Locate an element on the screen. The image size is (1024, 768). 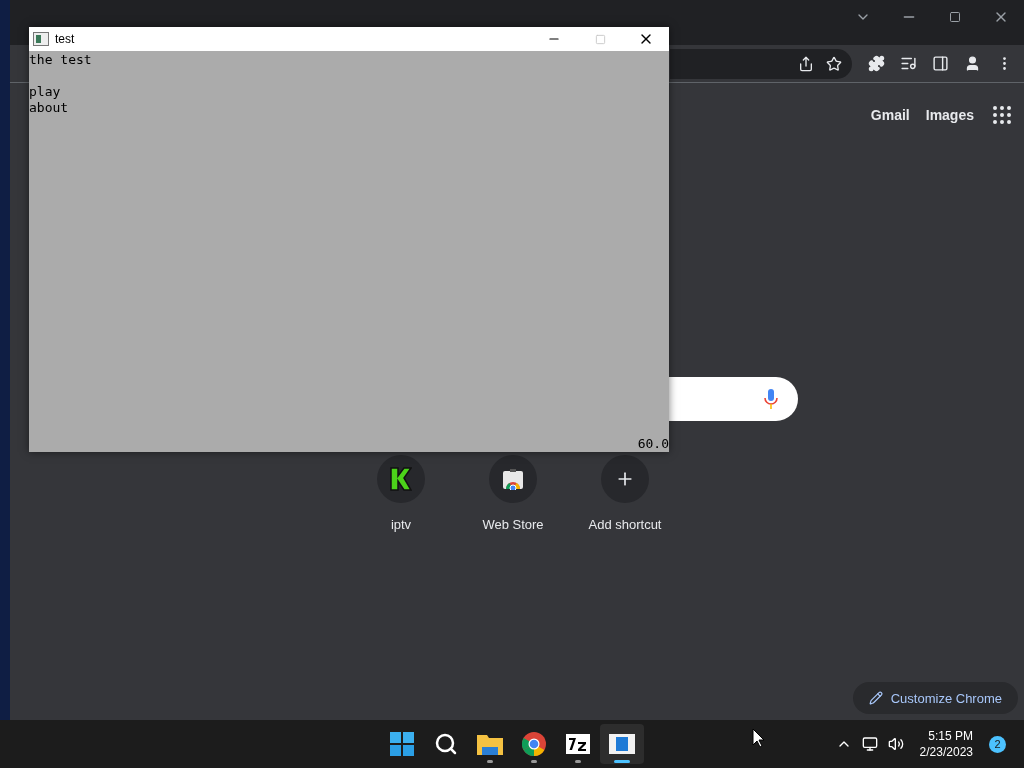
notification-badge: 2 is located at coordinates (997, 744).